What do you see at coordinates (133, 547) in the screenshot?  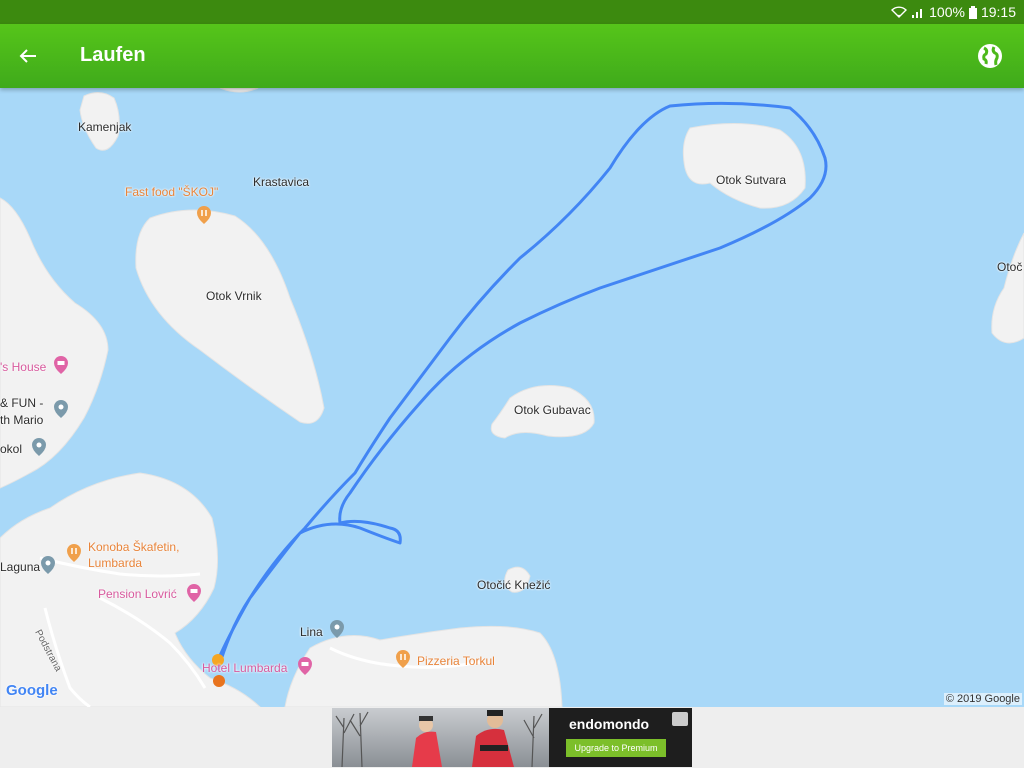 I see `label-konoba-1: Konoba Škafetin,` at bounding box center [133, 547].